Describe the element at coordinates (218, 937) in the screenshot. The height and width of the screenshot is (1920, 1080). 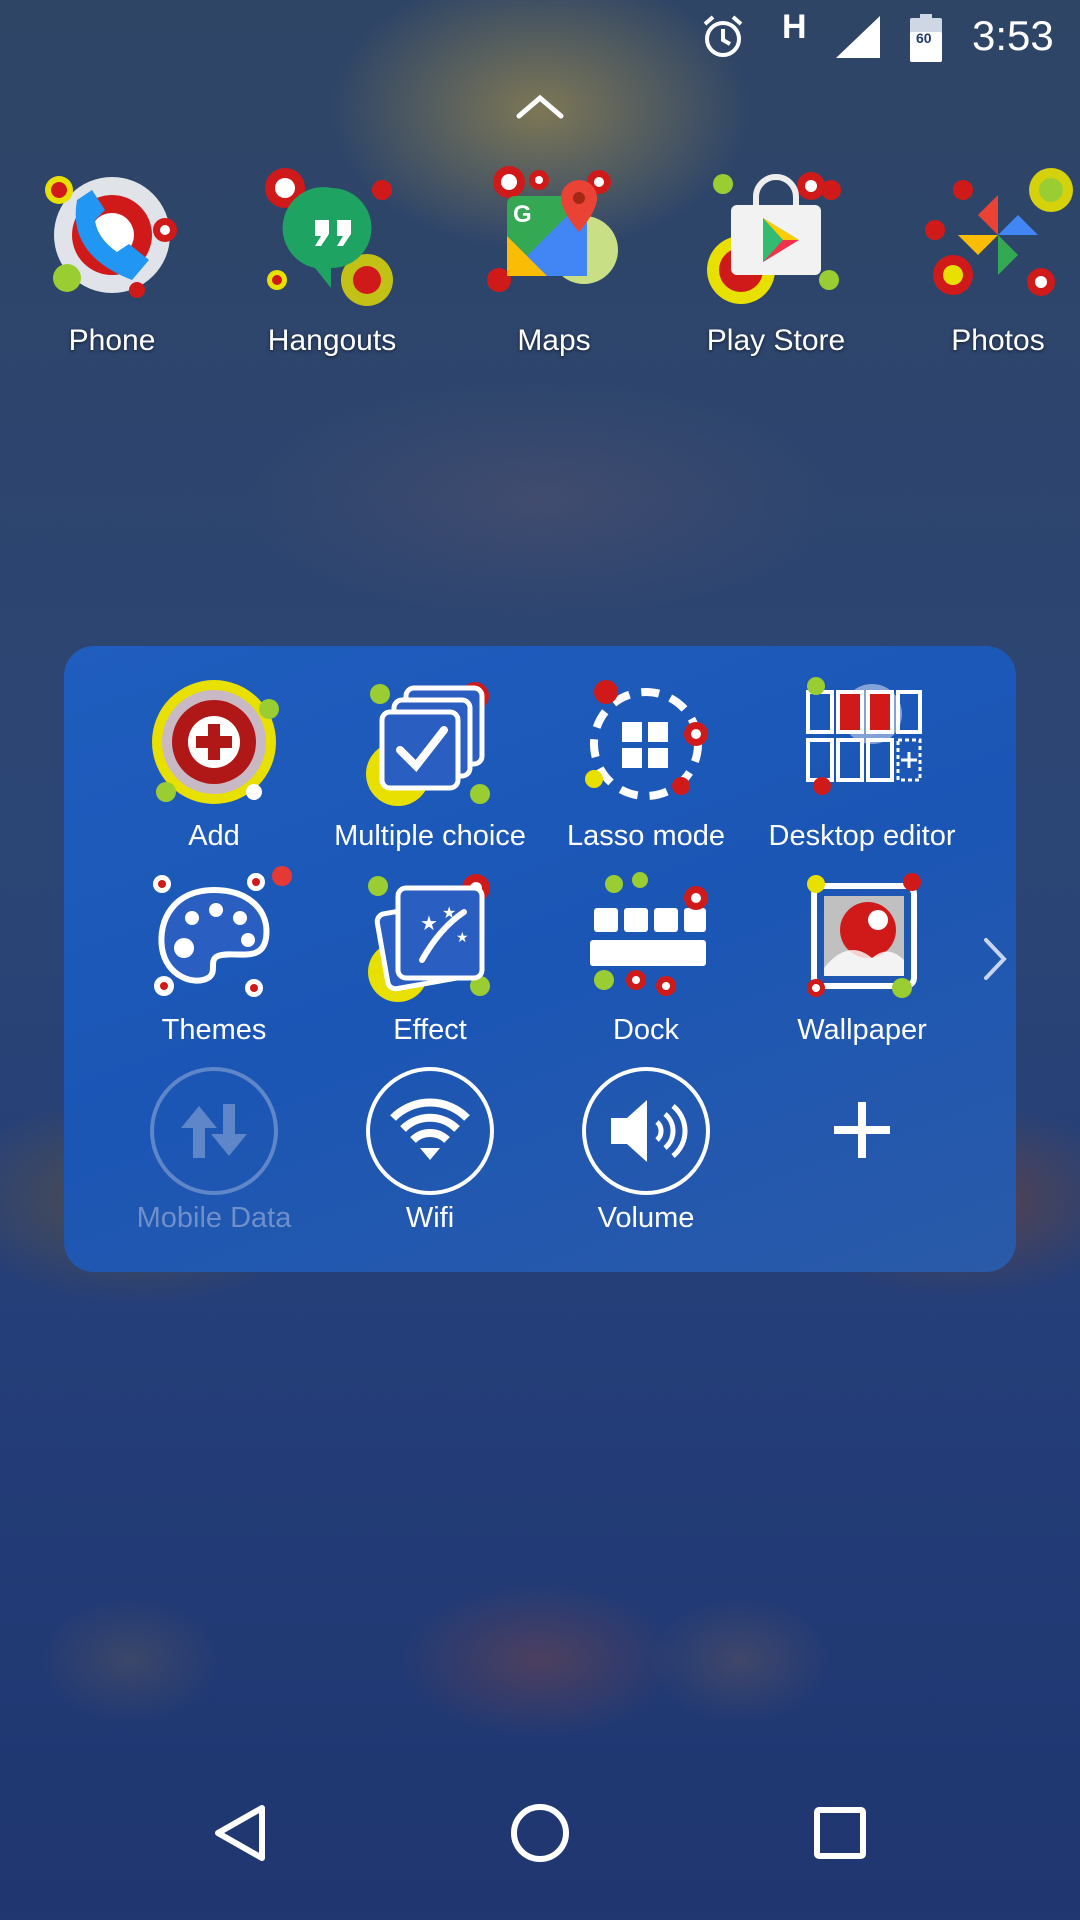
I see `palette-icon` at that location.